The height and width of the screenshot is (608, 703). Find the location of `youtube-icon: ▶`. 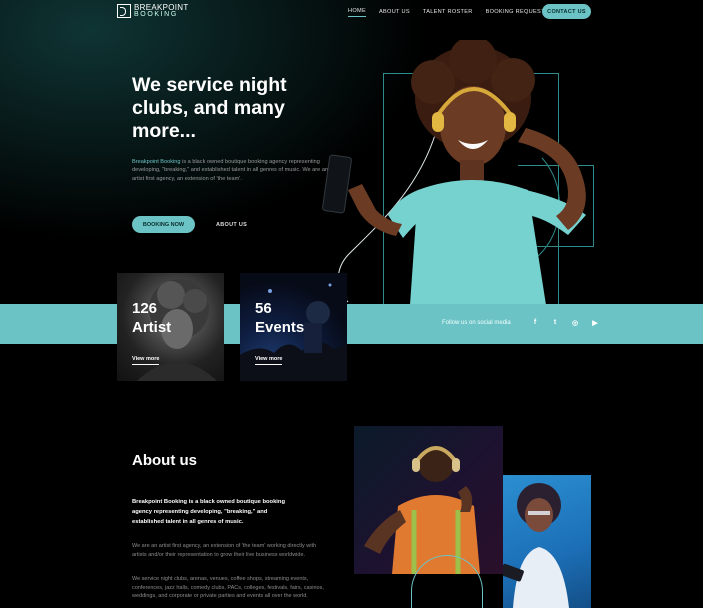

youtube-icon: ▶ is located at coordinates (595, 323).